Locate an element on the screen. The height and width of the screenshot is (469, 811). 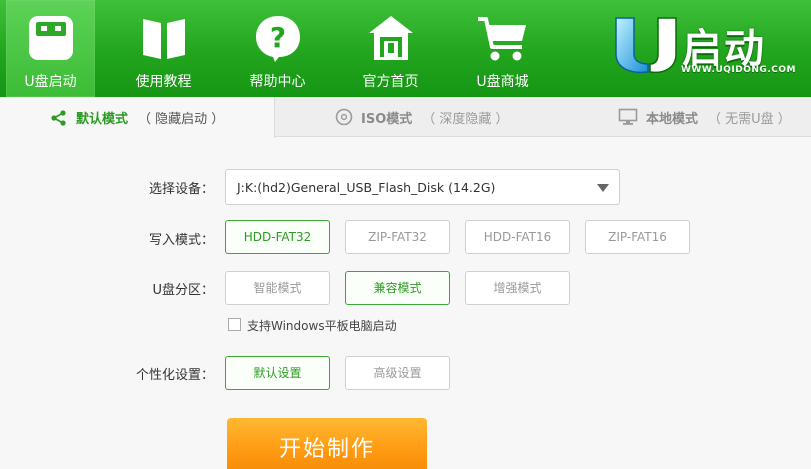
partition-label: U盘分区： is located at coordinates (183, 290).